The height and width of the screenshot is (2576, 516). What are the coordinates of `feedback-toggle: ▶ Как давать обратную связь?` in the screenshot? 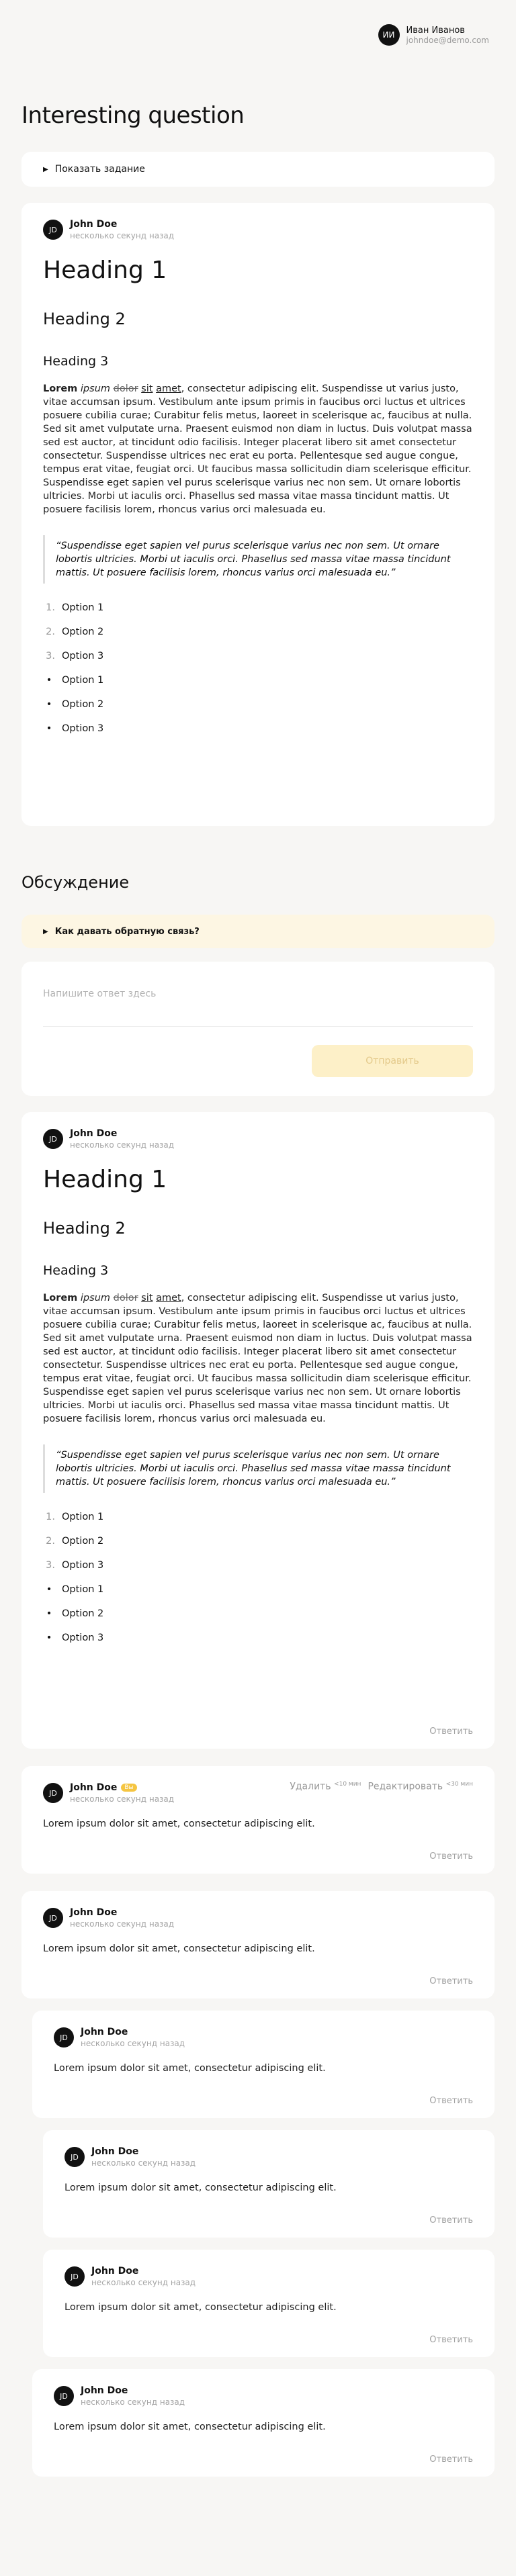 It's located at (258, 931).